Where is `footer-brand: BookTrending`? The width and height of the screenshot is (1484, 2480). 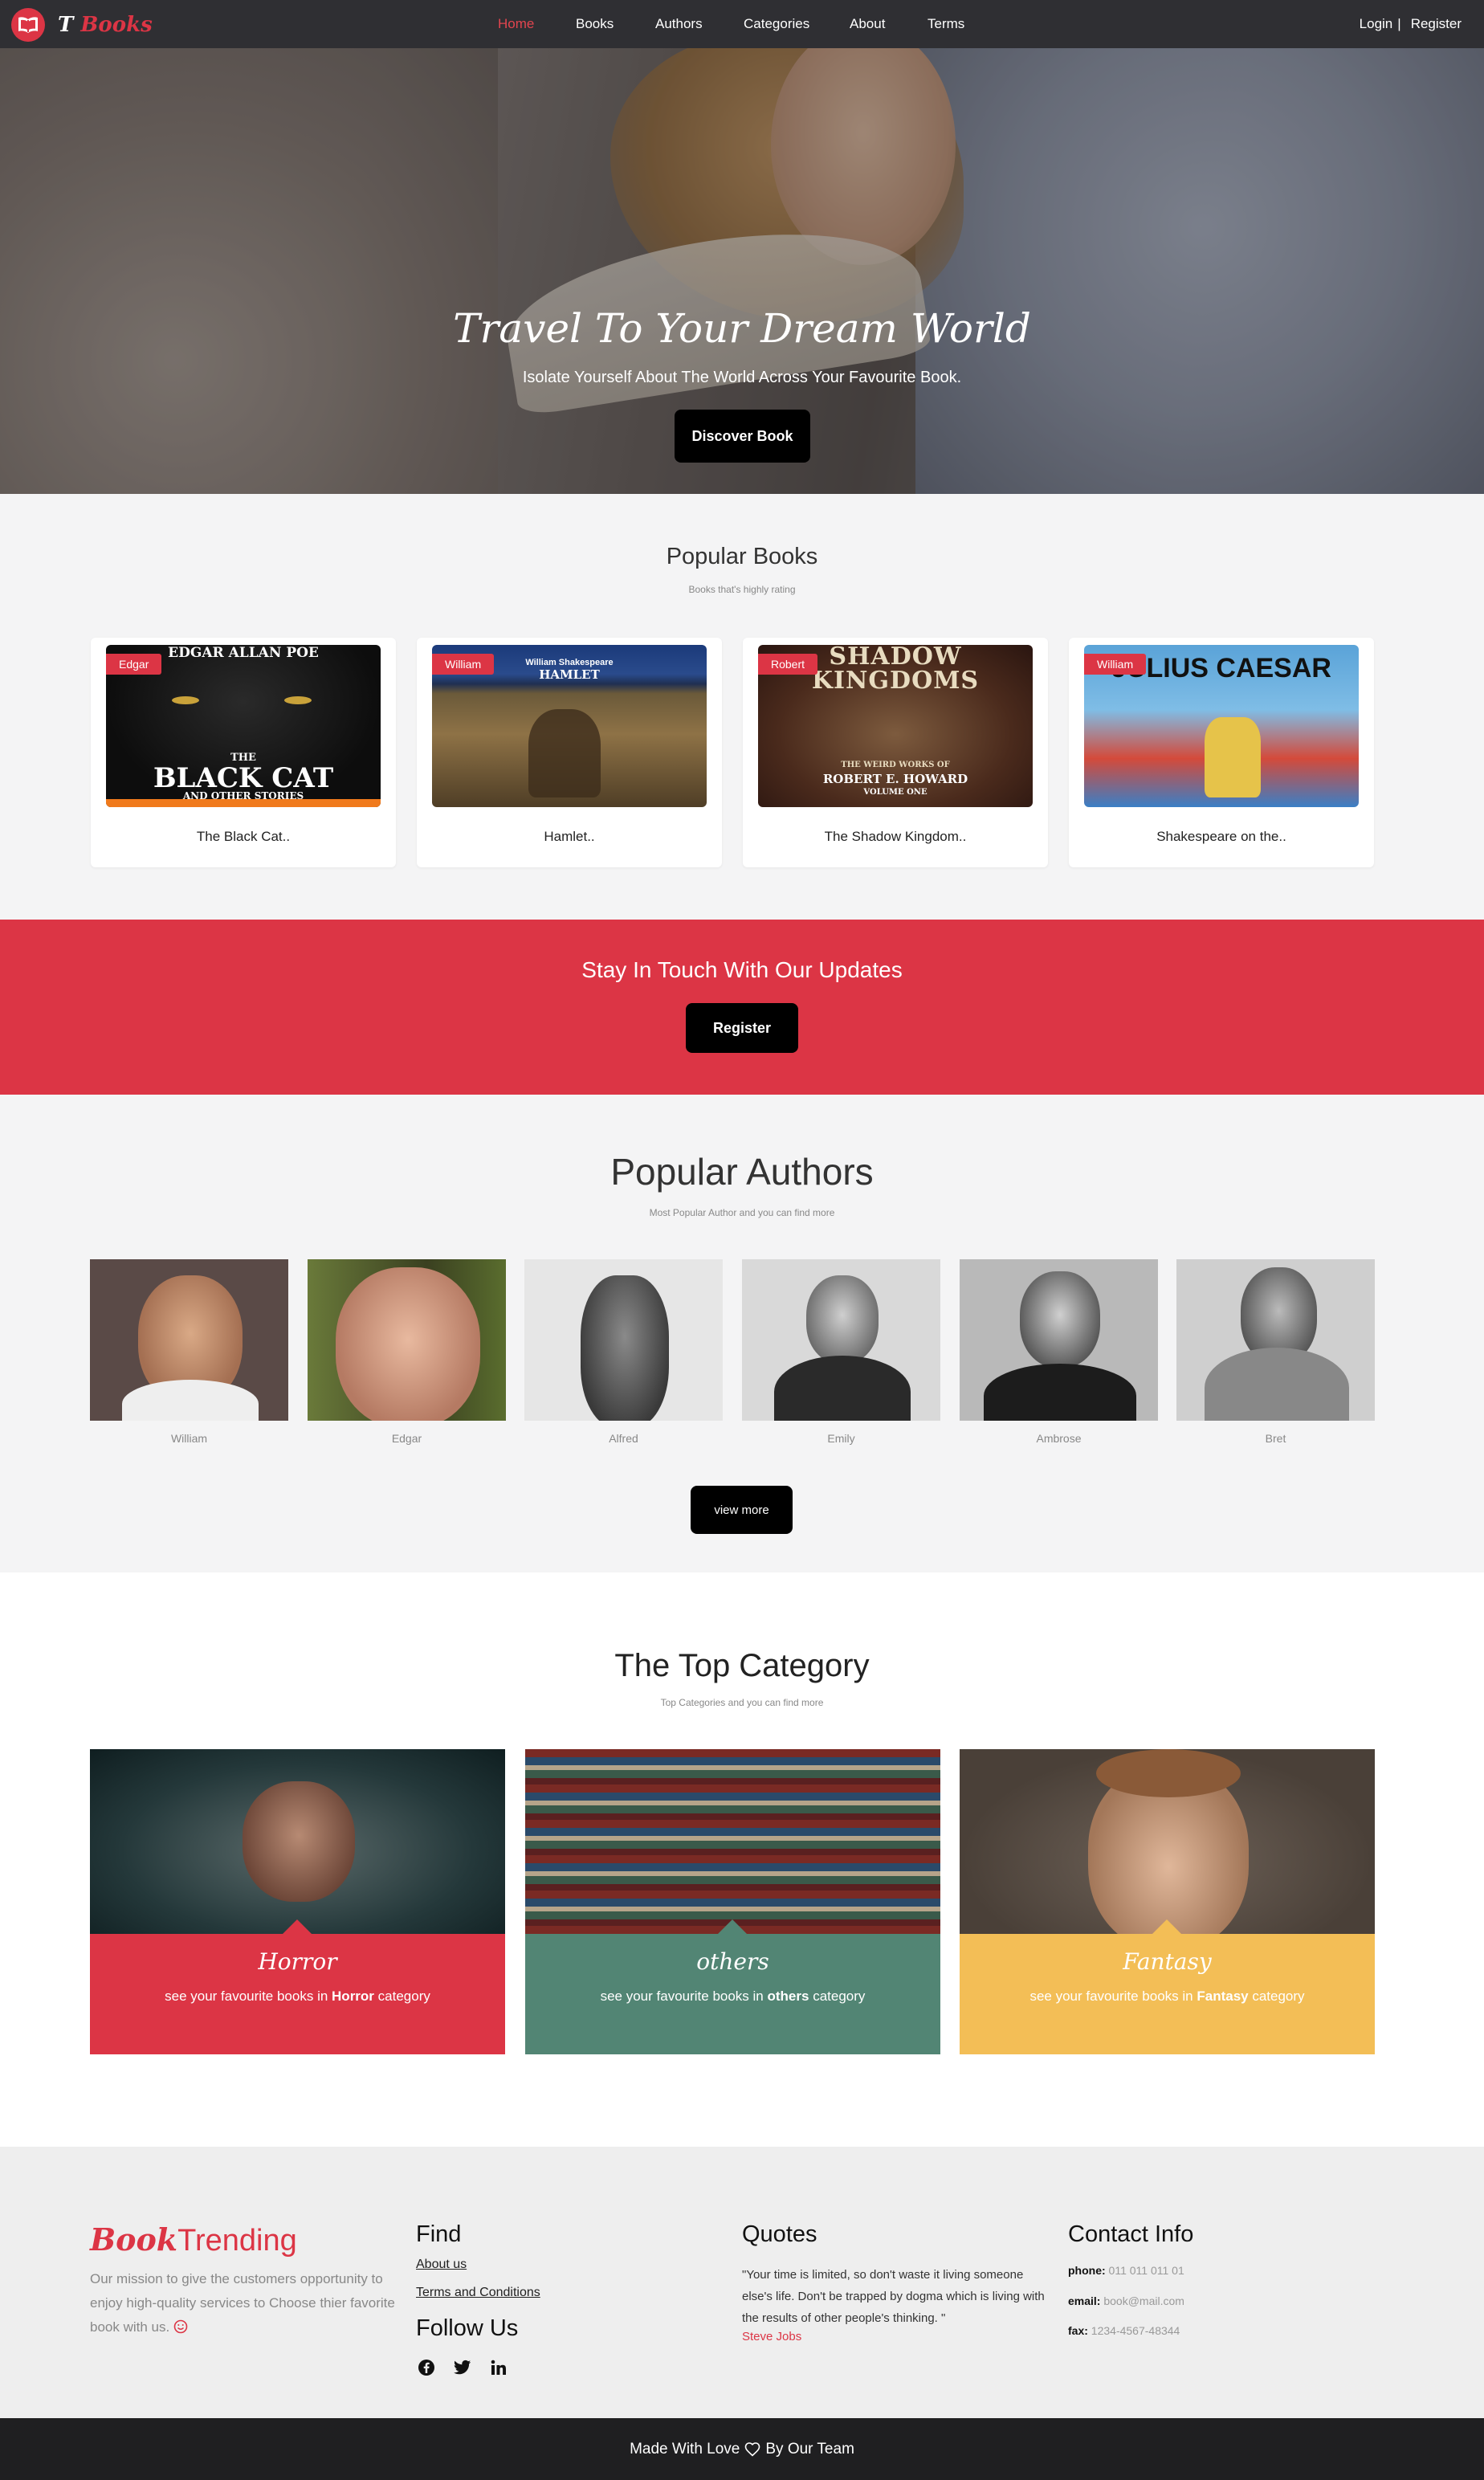 footer-brand: BookTrending is located at coordinates (193, 2239).